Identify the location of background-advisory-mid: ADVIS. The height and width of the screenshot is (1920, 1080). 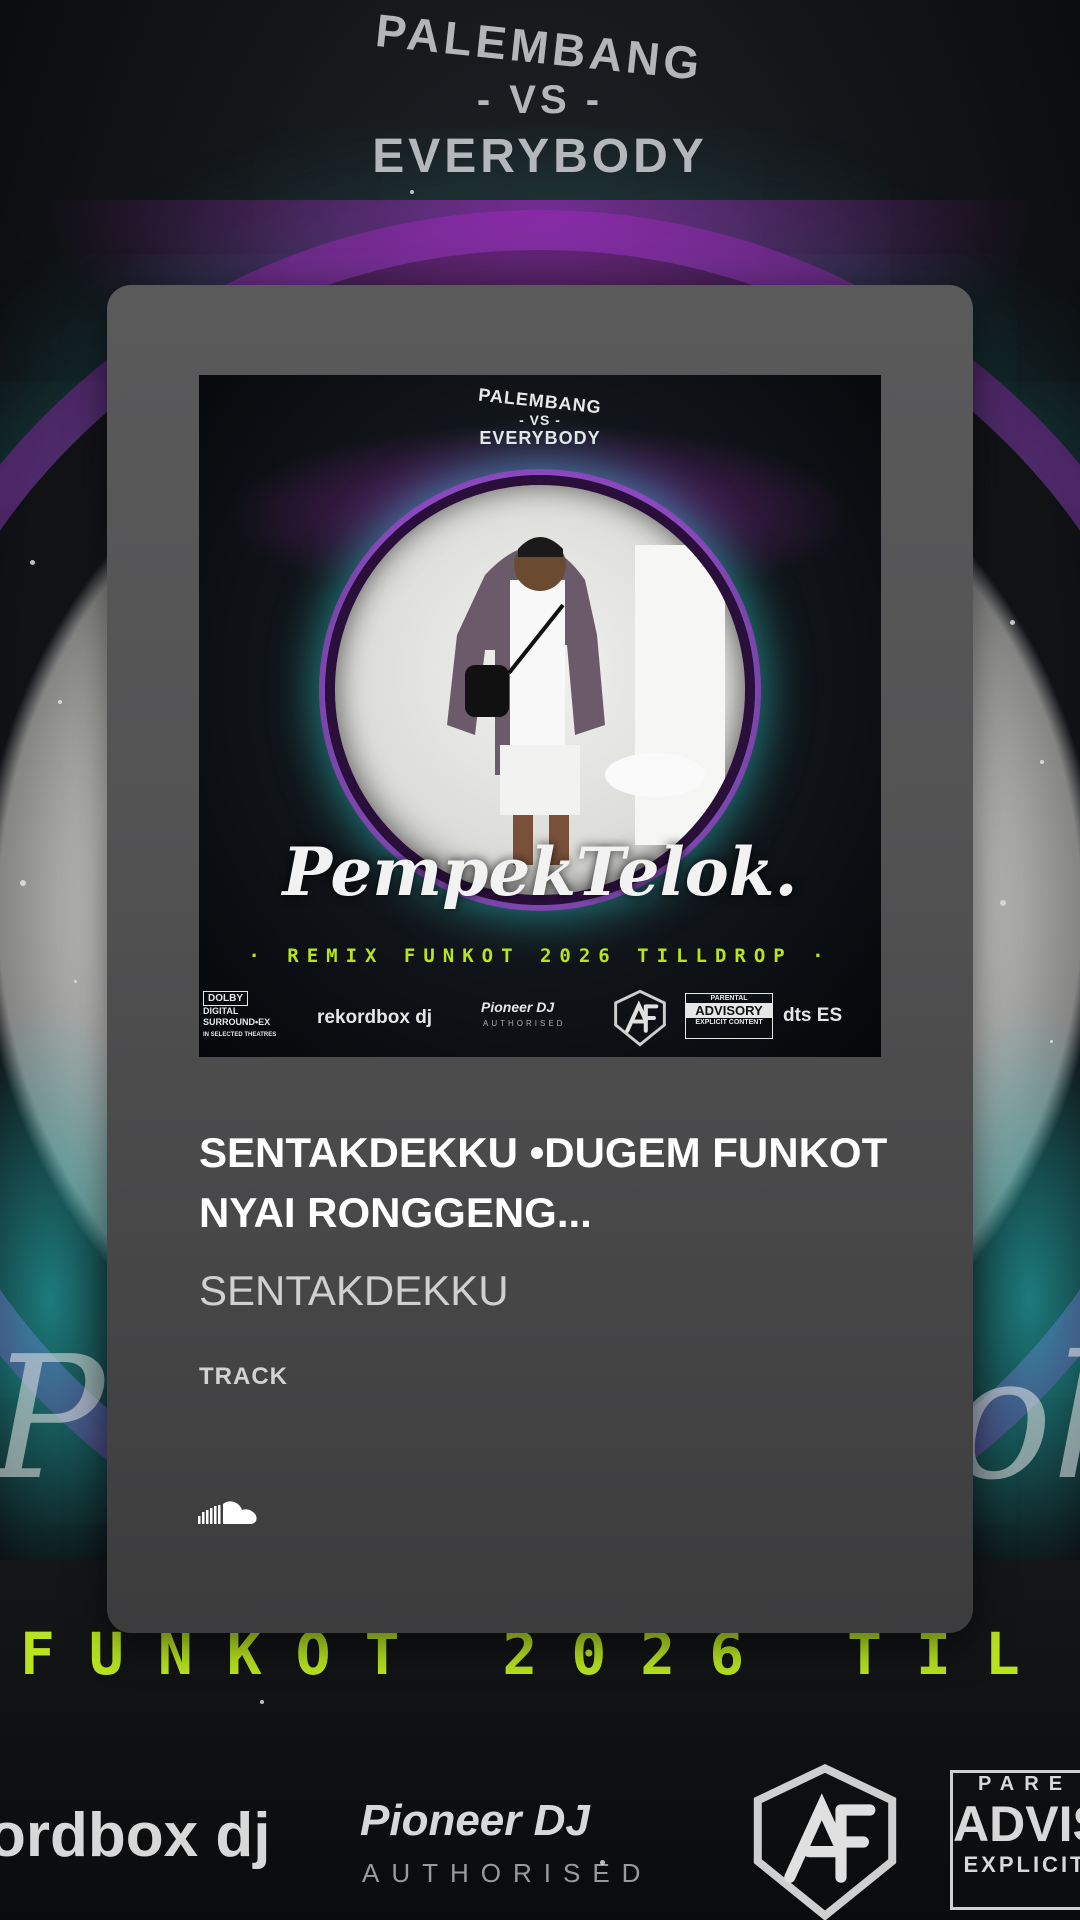
(1016, 1824).